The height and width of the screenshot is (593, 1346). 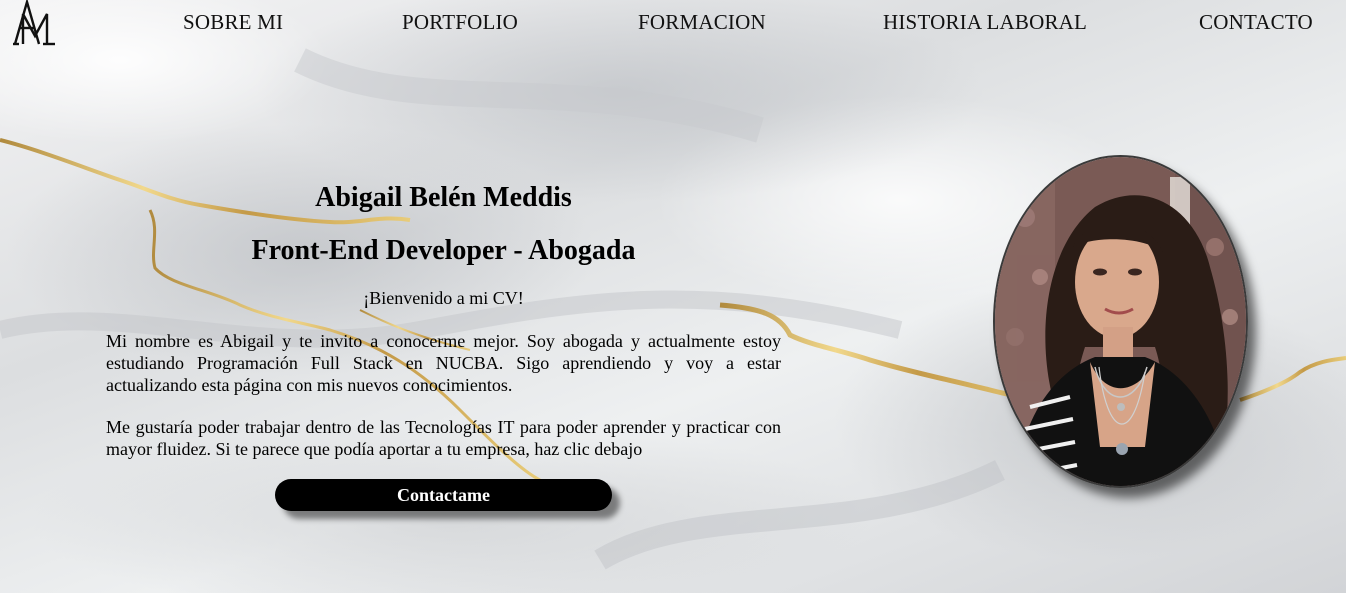 What do you see at coordinates (443, 495) in the screenshot?
I see `contactame-button: Contactame` at bounding box center [443, 495].